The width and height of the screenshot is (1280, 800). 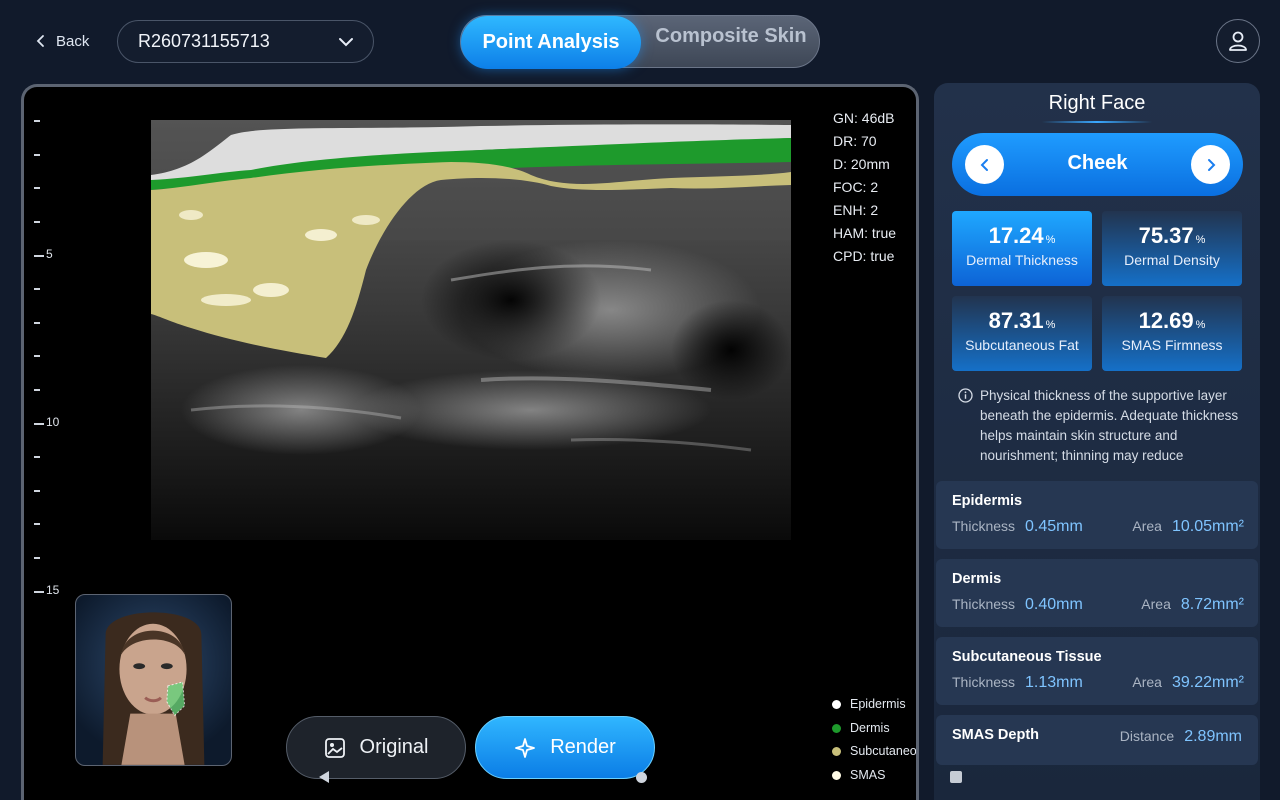 I want to click on record-id-value: R260731155713, so click(x=204, y=41).